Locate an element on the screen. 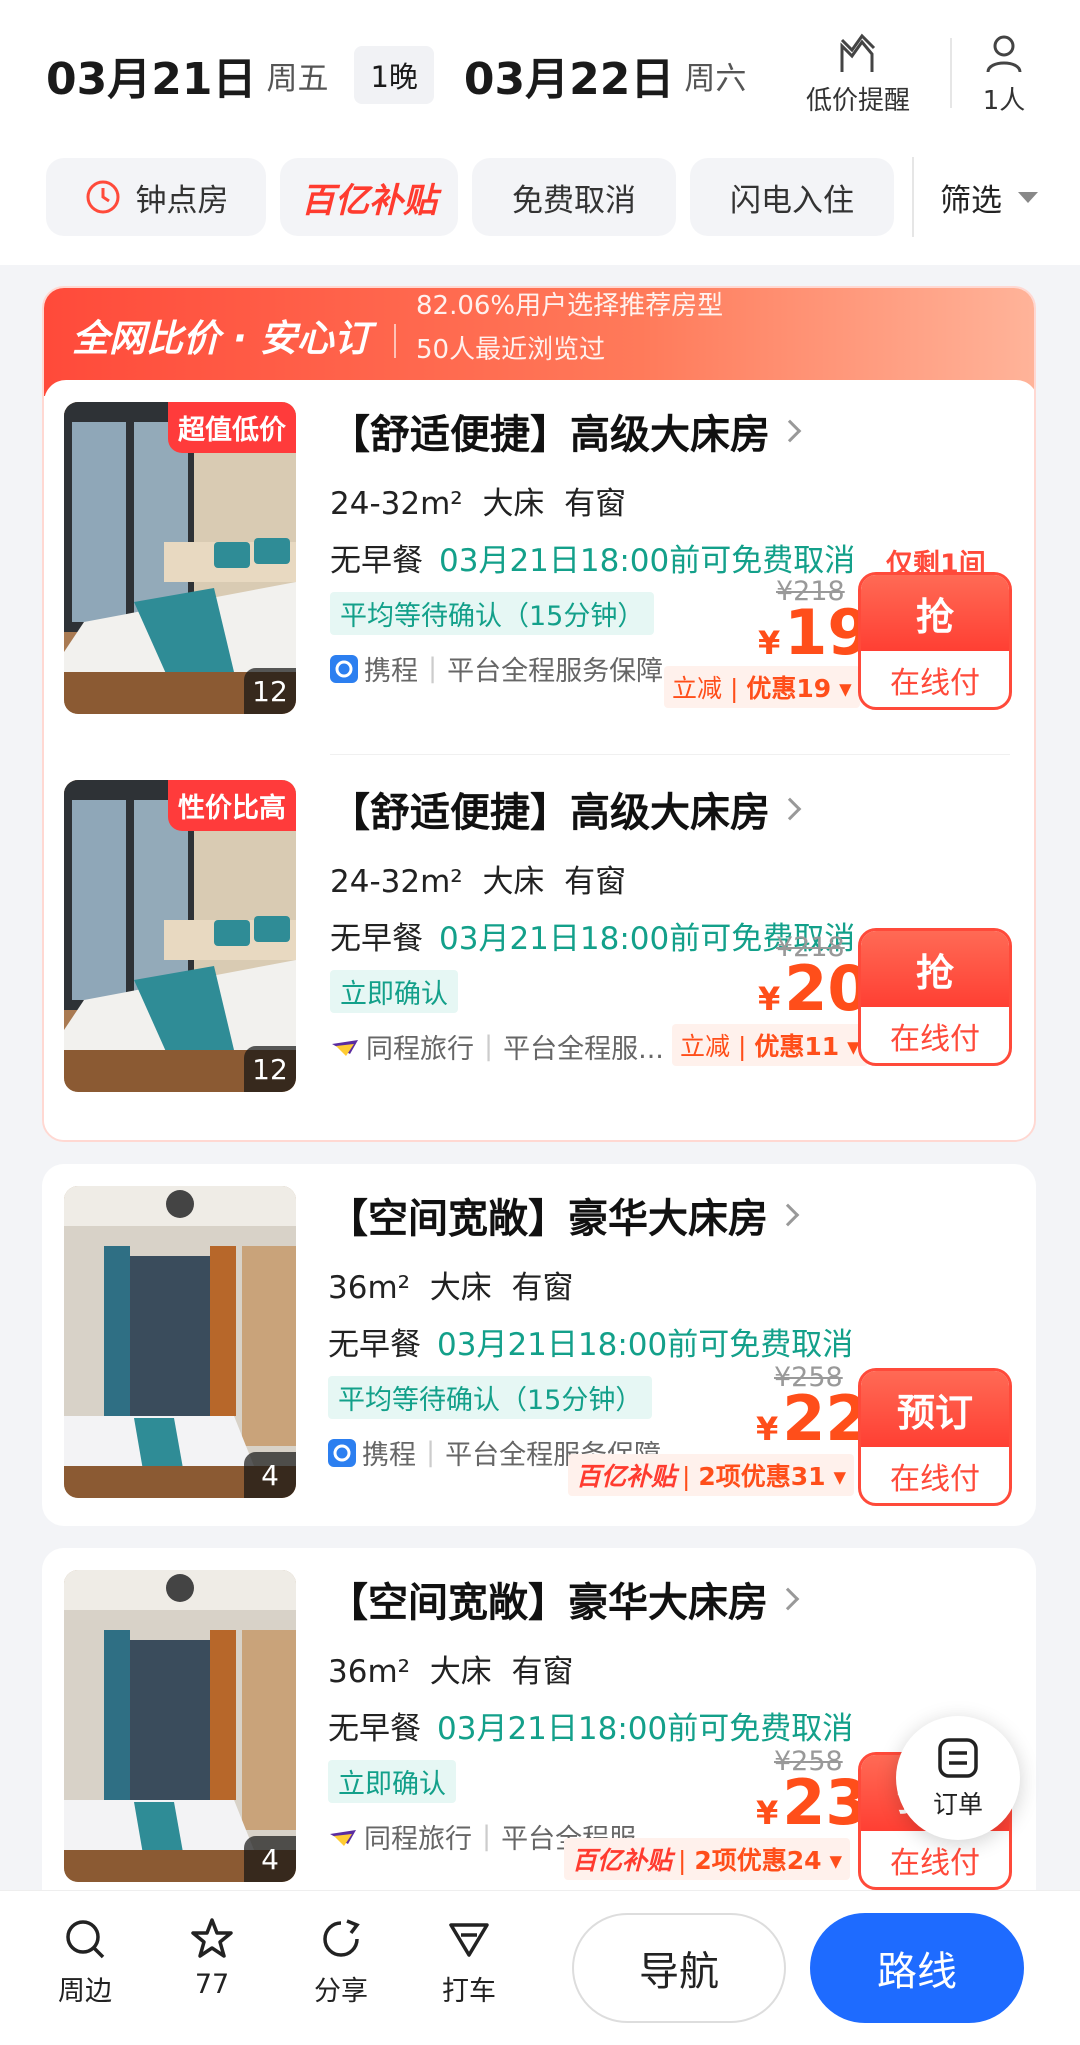 The image size is (1080, 2045). tab-taxi-label: 打车 is located at coordinates (469, 1991).